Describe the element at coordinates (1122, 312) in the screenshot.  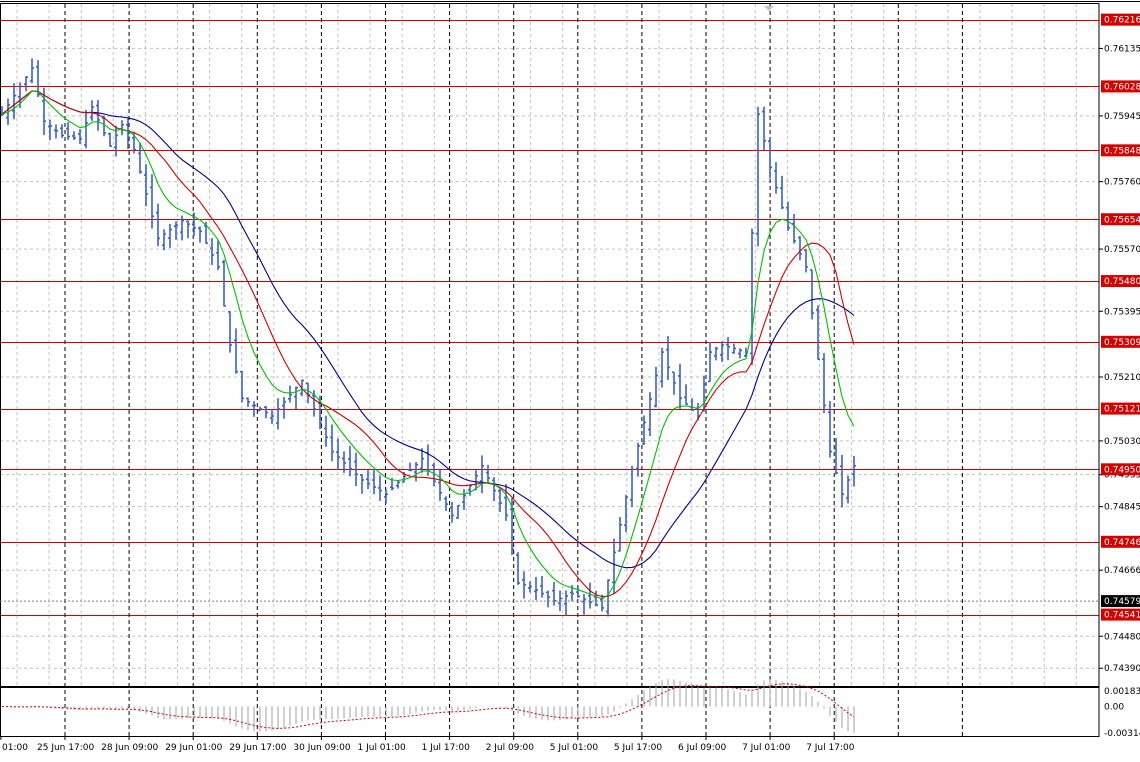
I see `price-tick-label: 0.75395` at that location.